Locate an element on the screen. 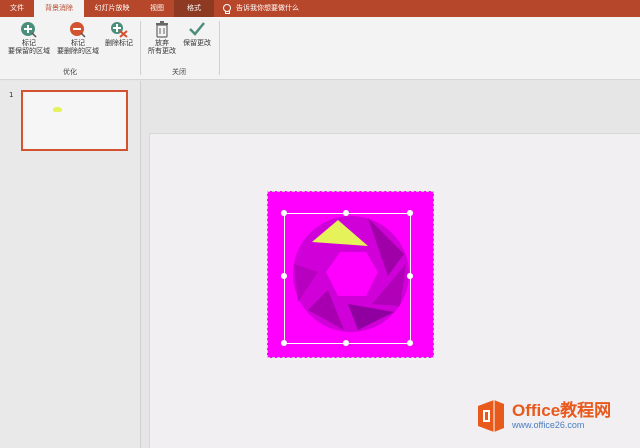 The image size is (640, 448). mark-keep-line1: 标记 is located at coordinates (29, 43).